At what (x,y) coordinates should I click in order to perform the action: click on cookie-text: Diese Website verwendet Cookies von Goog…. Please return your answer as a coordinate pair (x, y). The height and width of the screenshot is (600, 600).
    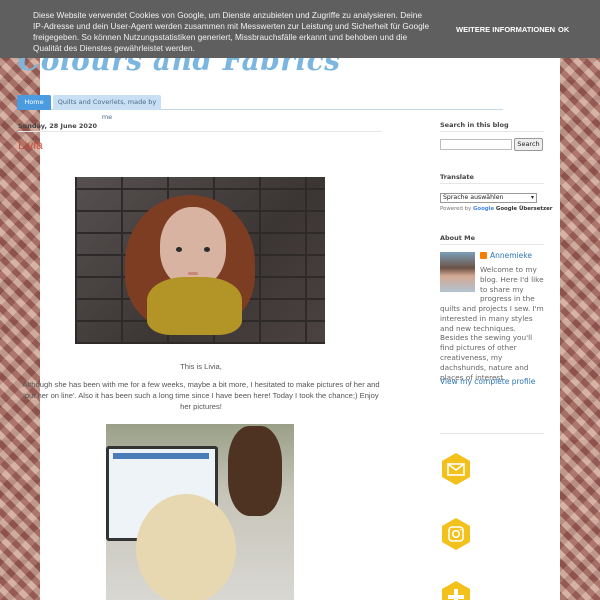
    Looking at the image, I should click on (231, 31).